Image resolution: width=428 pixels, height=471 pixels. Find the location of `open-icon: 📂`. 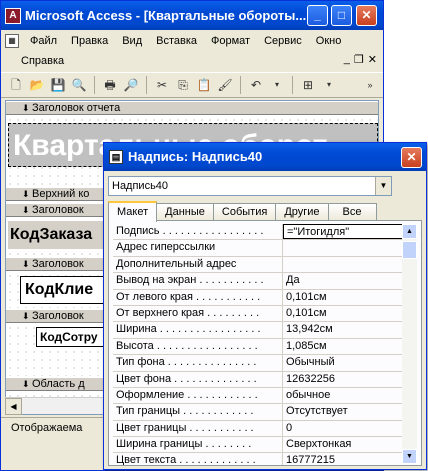

open-icon: 📂 is located at coordinates (37, 85).